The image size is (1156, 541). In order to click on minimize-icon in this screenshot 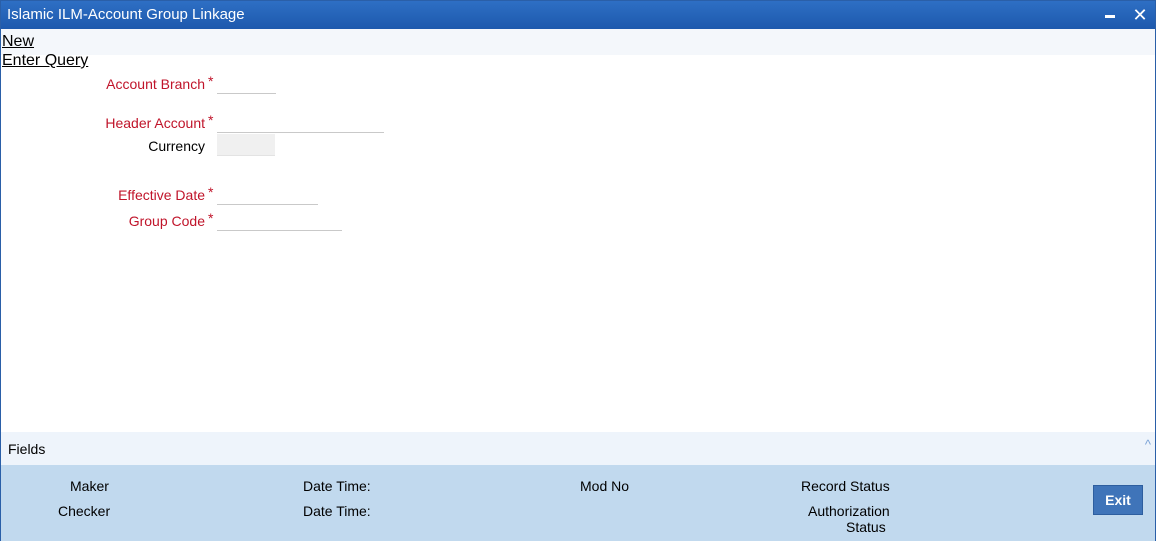, I will do `click(1110, 15)`.